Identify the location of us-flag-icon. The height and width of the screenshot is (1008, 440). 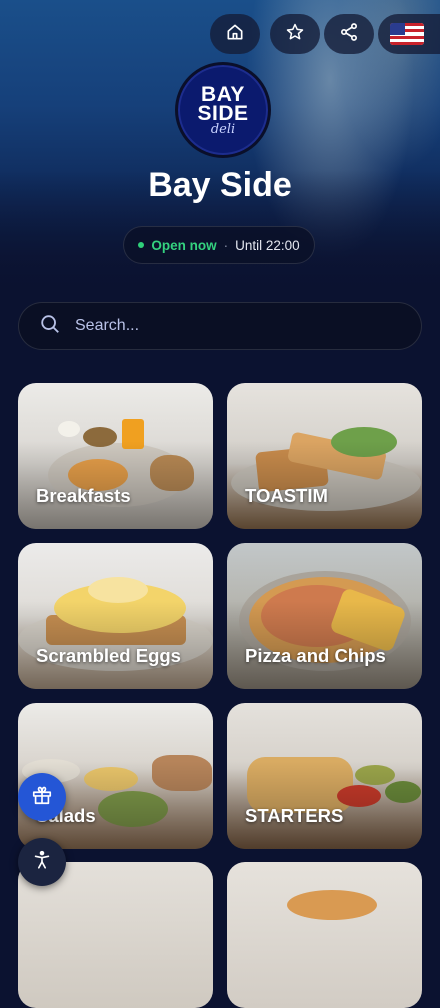
(407, 34).